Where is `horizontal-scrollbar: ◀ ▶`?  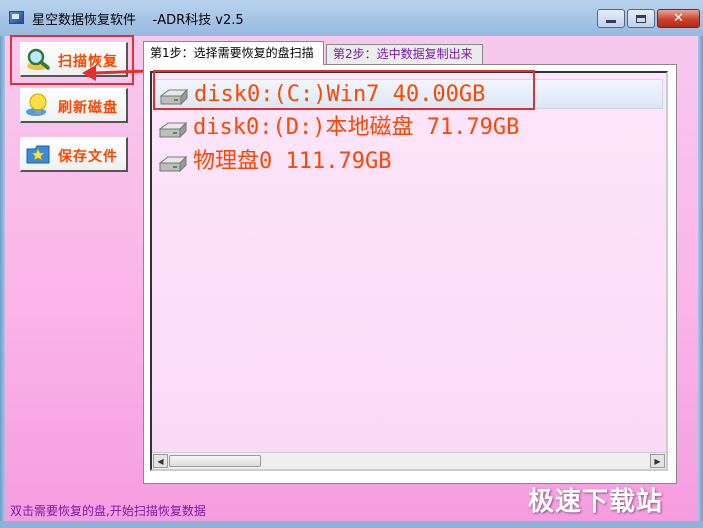
horizontal-scrollbar: ◀ ▶ is located at coordinates (409, 460).